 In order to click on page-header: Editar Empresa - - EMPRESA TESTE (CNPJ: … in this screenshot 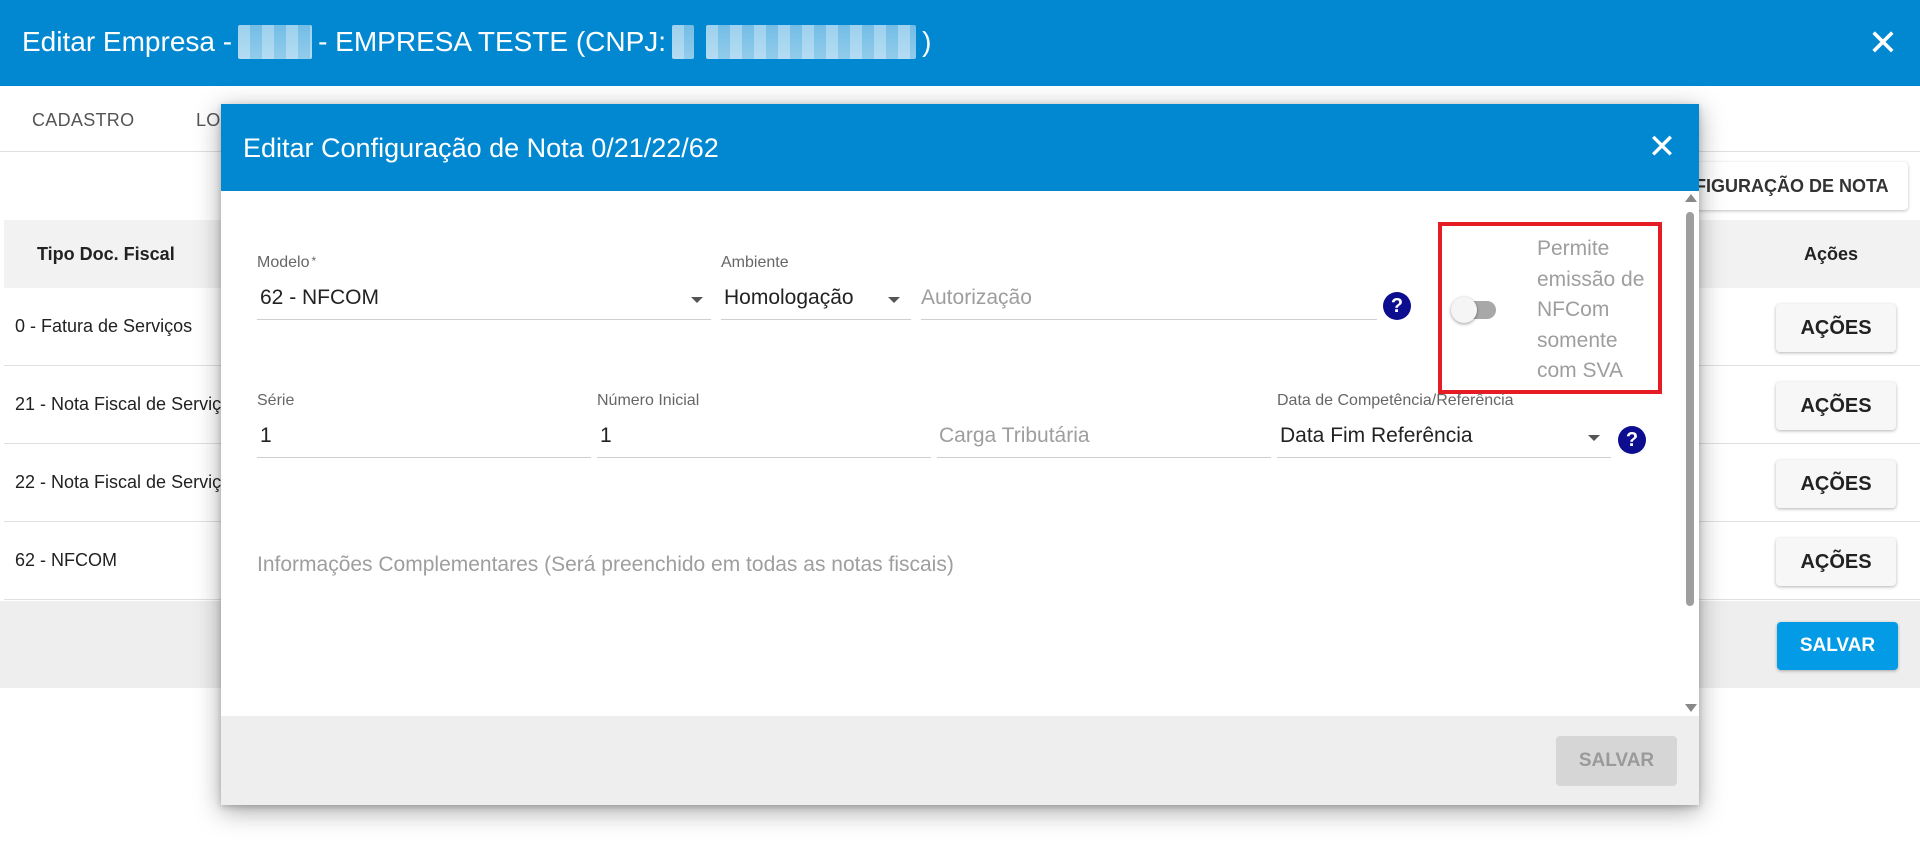, I will do `click(960, 43)`.